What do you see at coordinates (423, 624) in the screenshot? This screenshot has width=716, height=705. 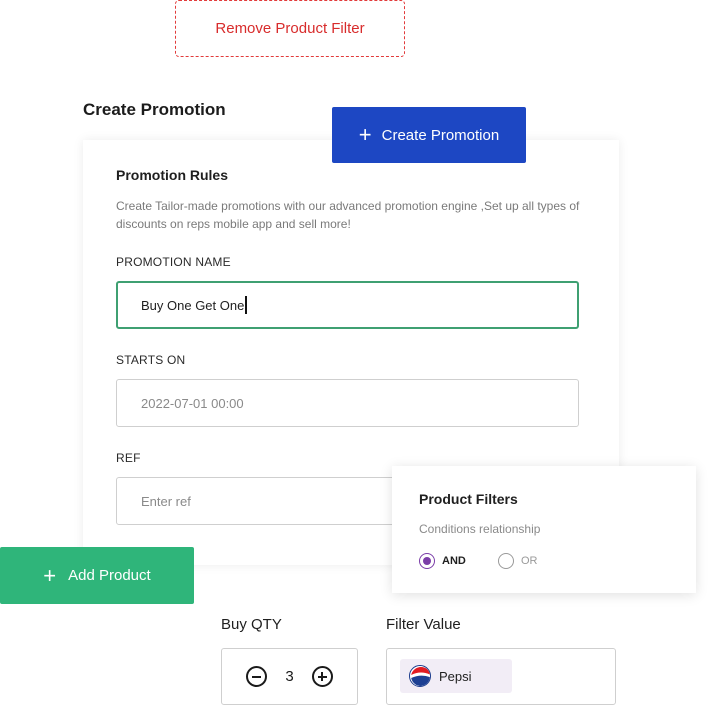 I see `filter-value-label: Filter Value` at bounding box center [423, 624].